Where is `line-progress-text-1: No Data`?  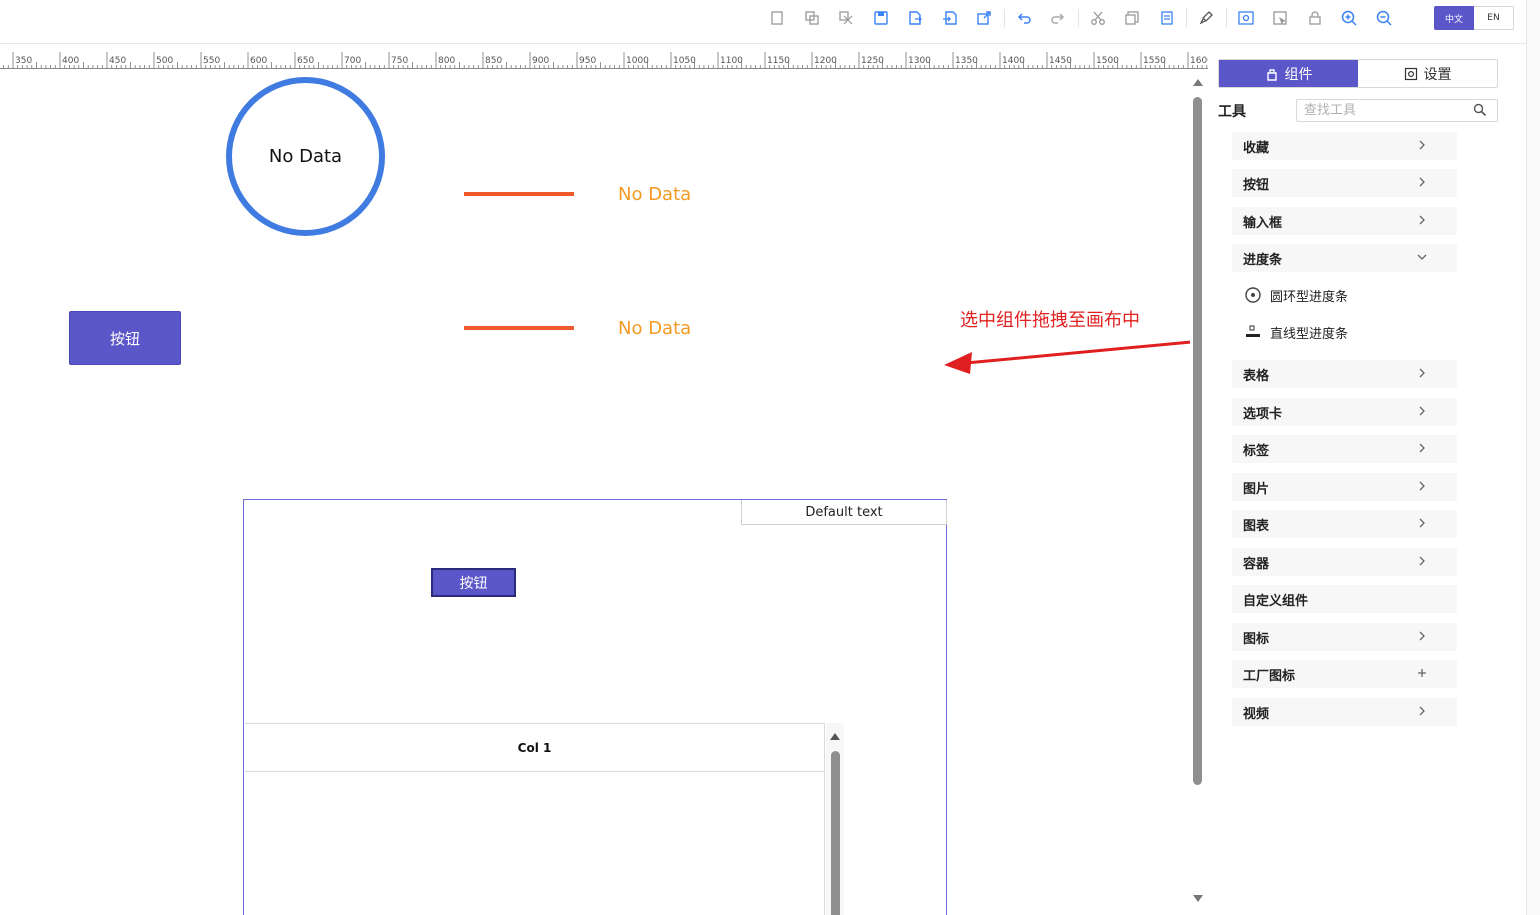
line-progress-text-1: No Data is located at coordinates (655, 194).